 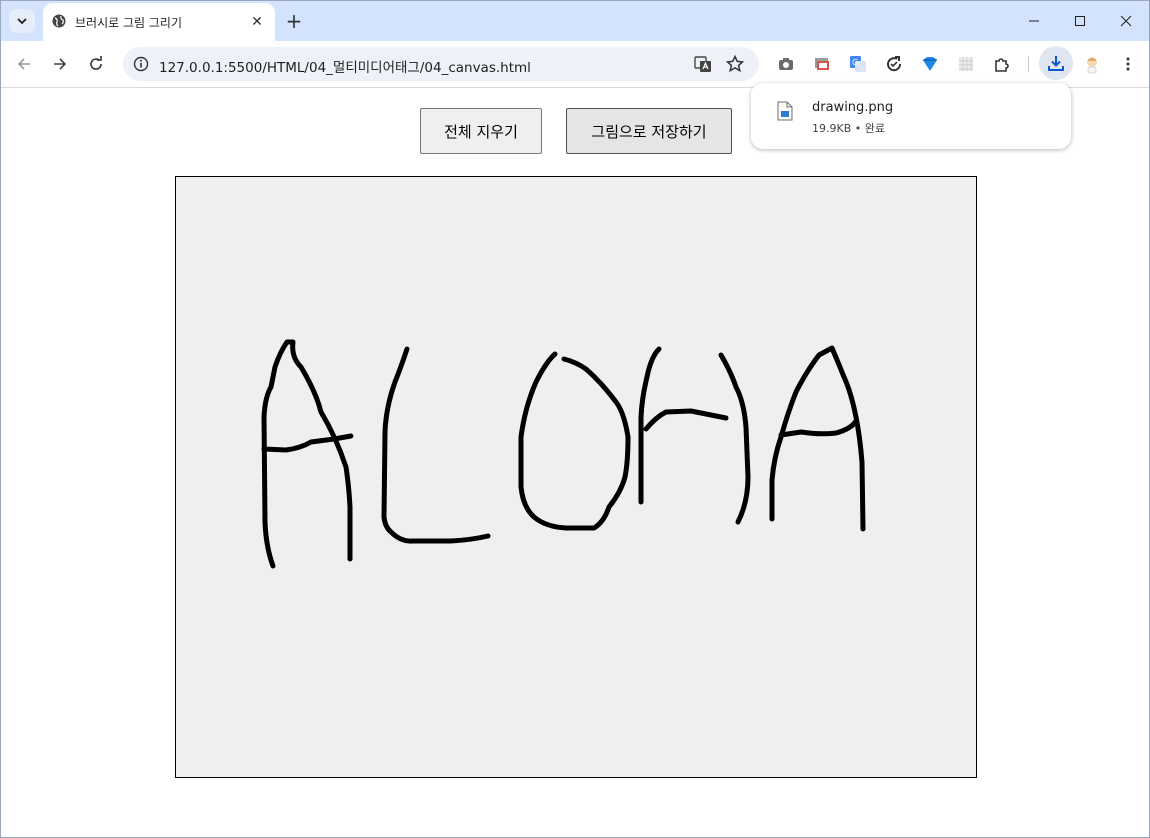 What do you see at coordinates (894, 64) in the screenshot?
I see `sync-extension-icon` at bounding box center [894, 64].